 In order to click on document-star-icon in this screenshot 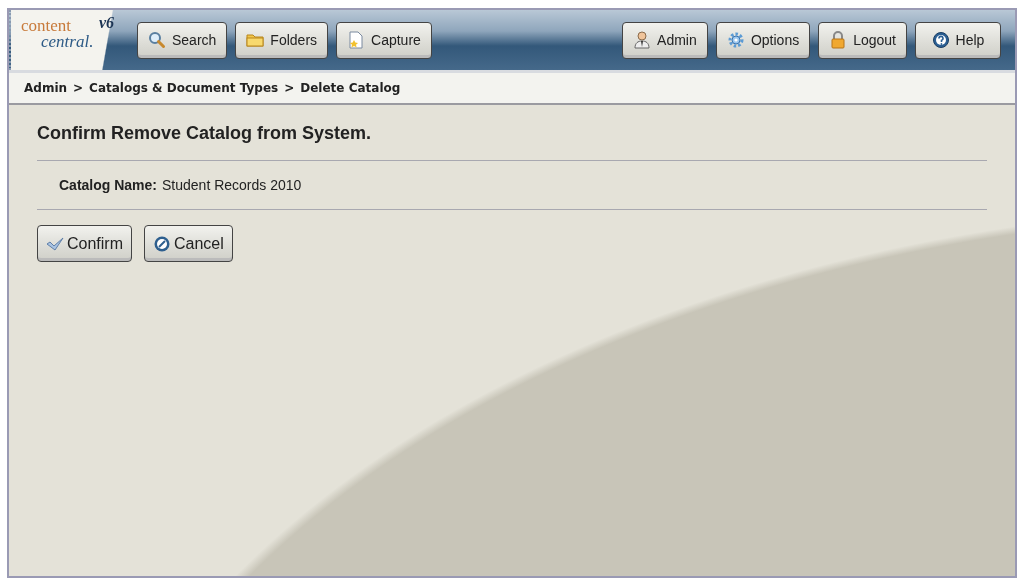, I will do `click(356, 40)`.